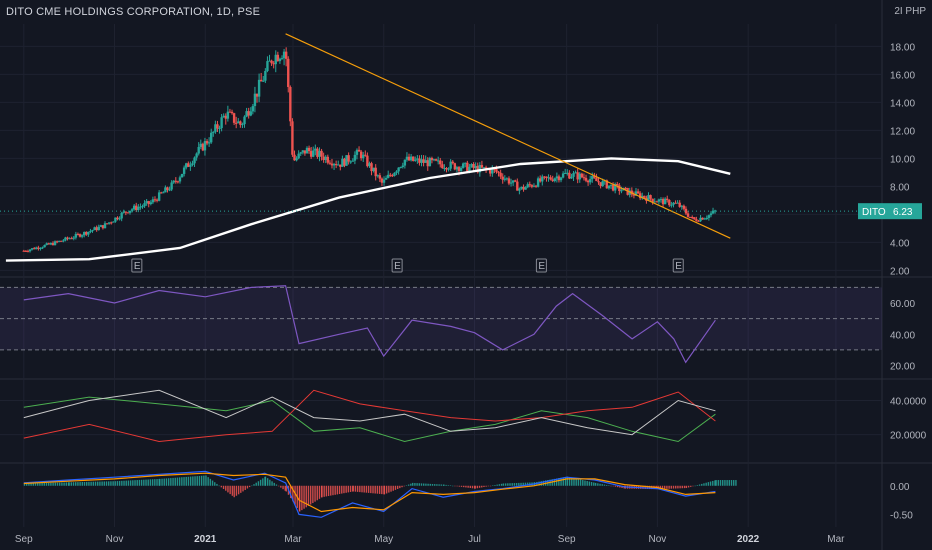 Image resolution: width=932 pixels, height=550 pixels. Describe the element at coordinates (383, 539) in the screenshot. I see `time-tick-label: May` at that location.